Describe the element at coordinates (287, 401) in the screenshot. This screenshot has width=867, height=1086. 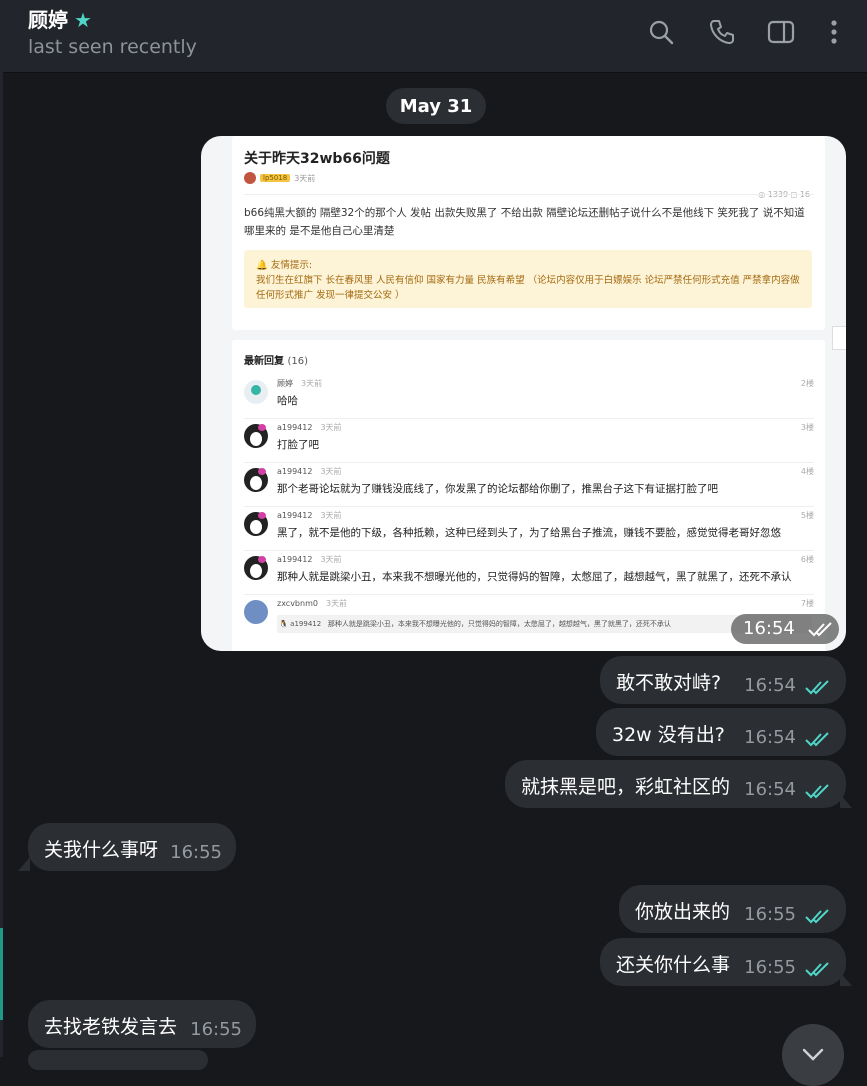
I see `reply-content: 哈哈` at that location.